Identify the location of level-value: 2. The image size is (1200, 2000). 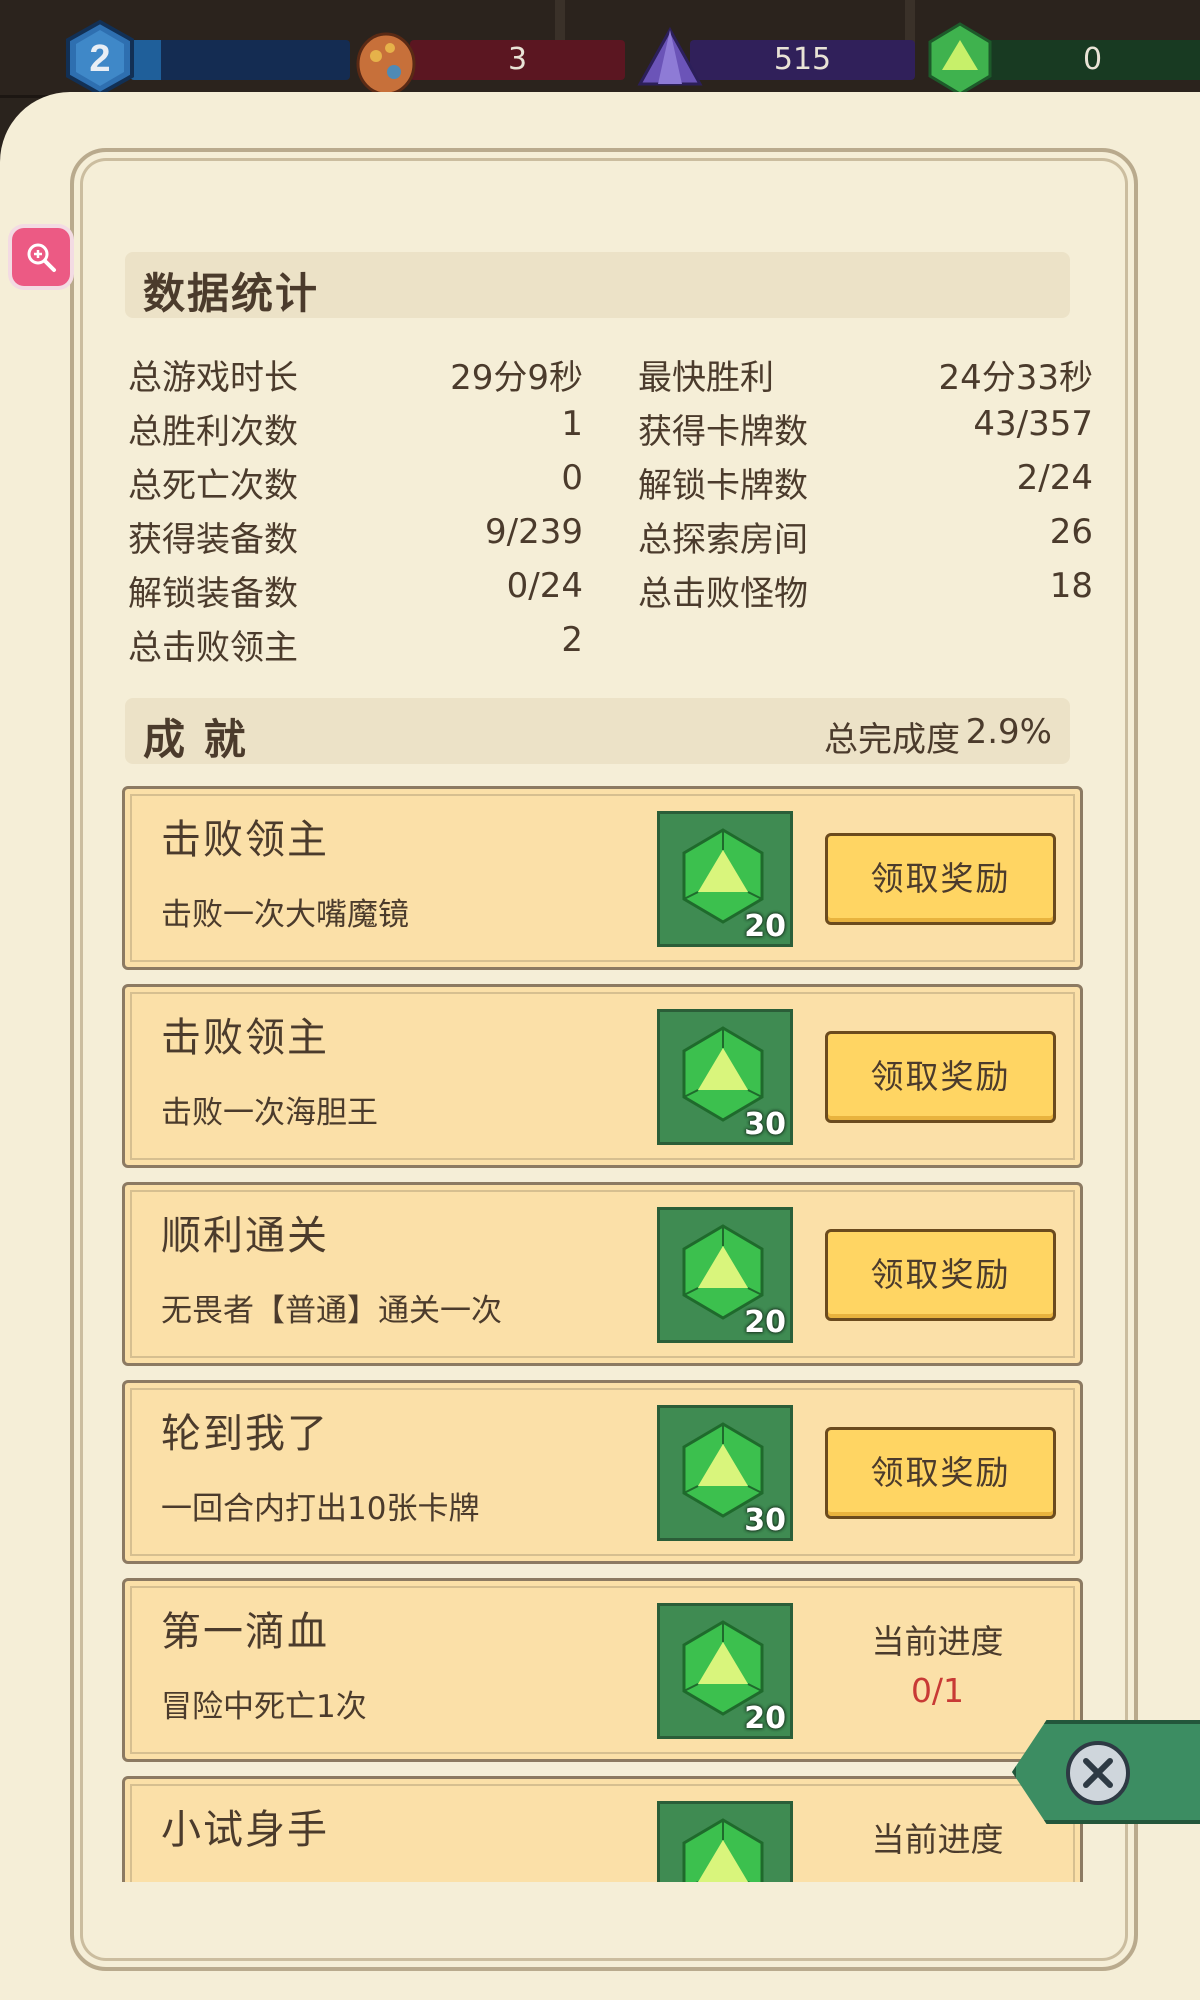
(99, 59).